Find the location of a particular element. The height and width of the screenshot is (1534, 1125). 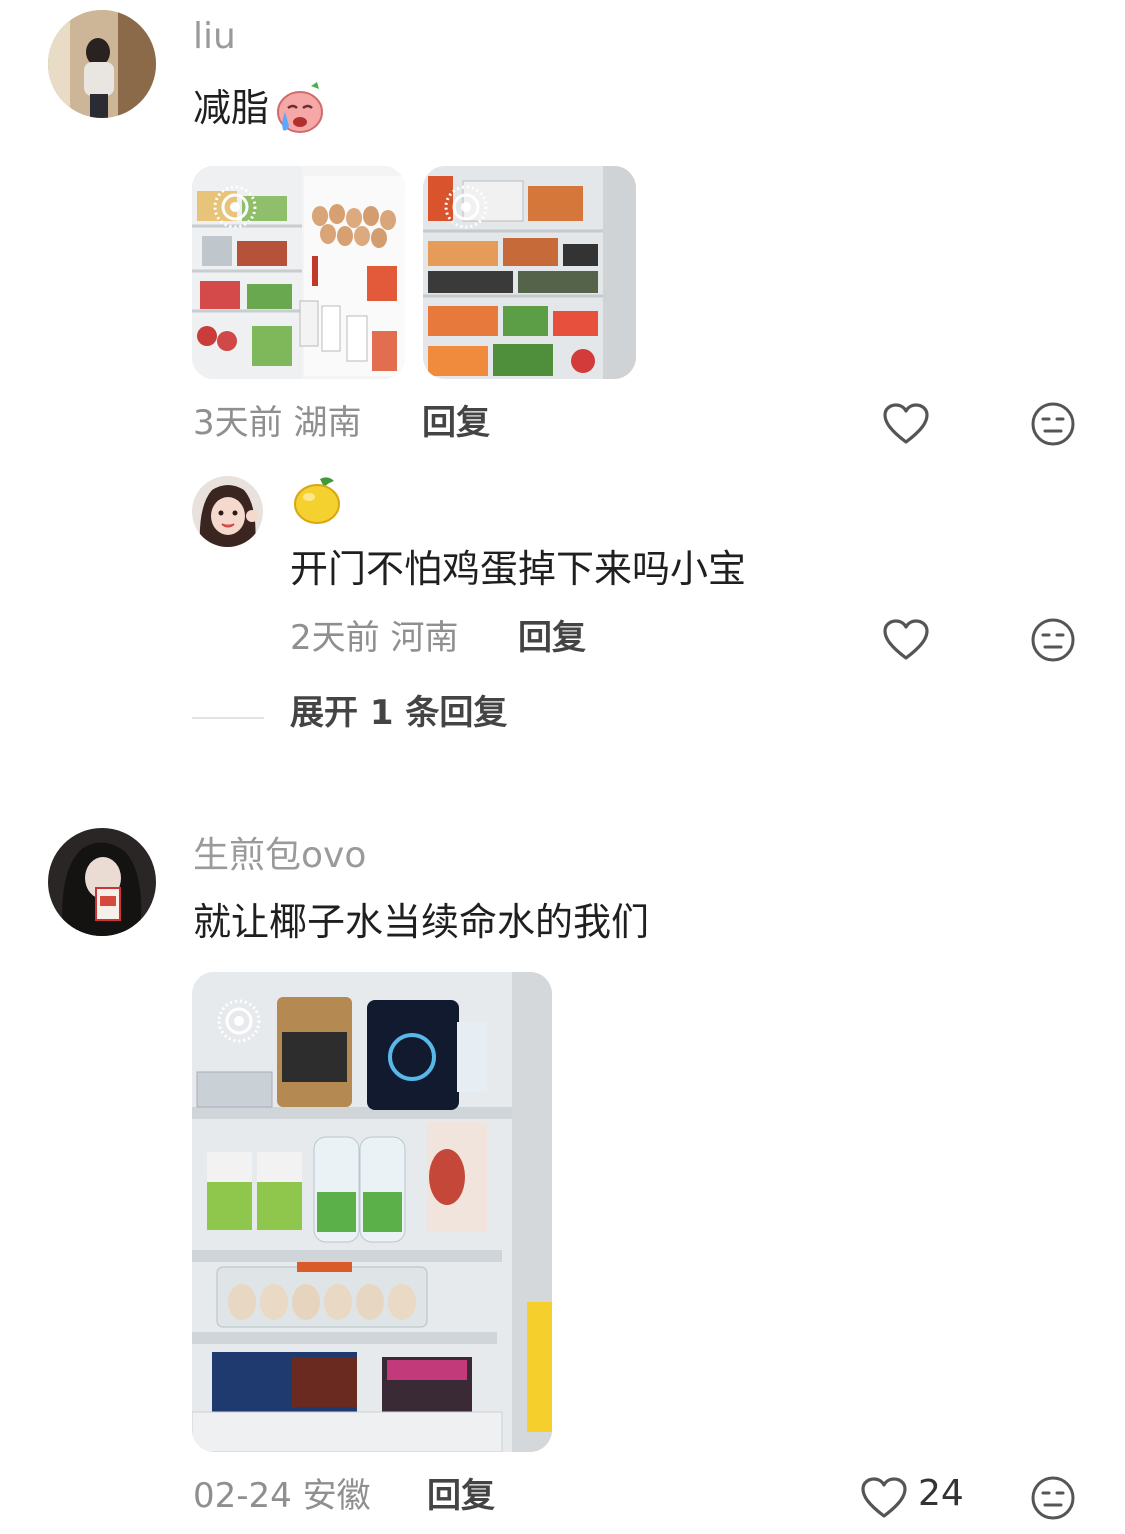

reply-text: 开门不怕鸡蛋掉下来吗小宝 is located at coordinates (518, 569).